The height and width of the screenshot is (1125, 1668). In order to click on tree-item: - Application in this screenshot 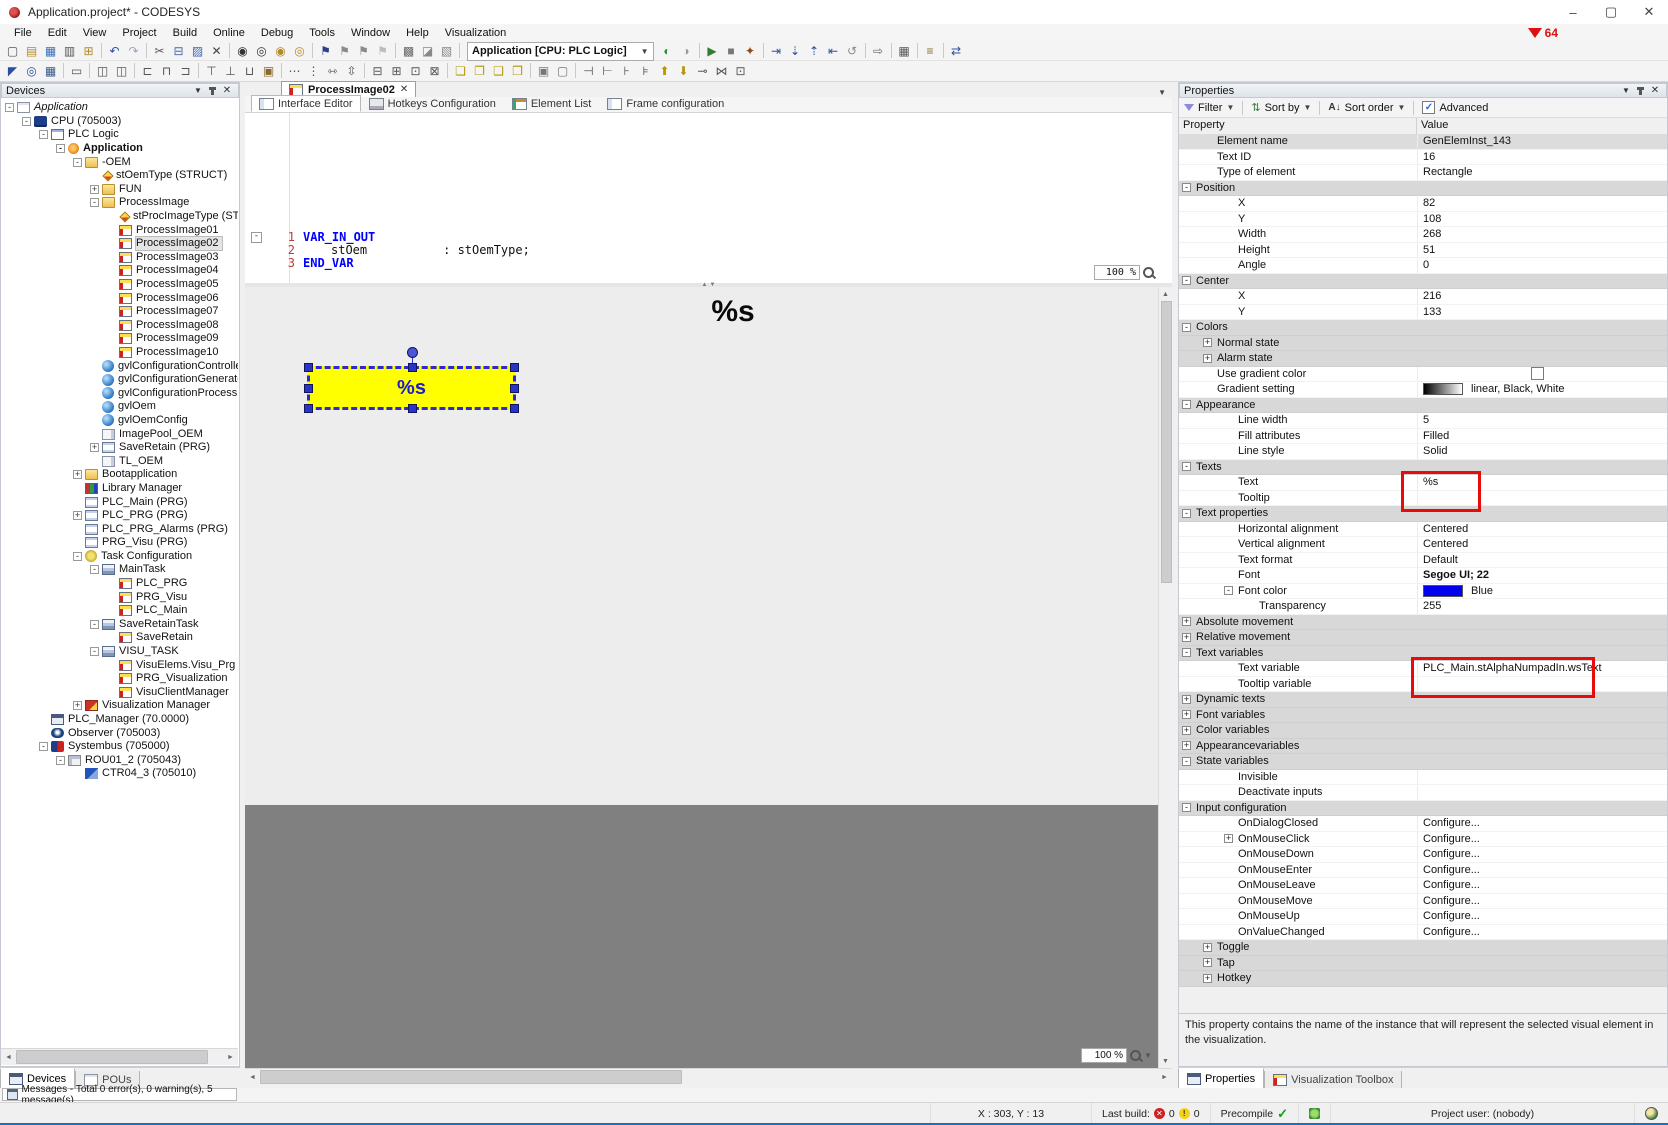, I will do `click(119, 149)`.